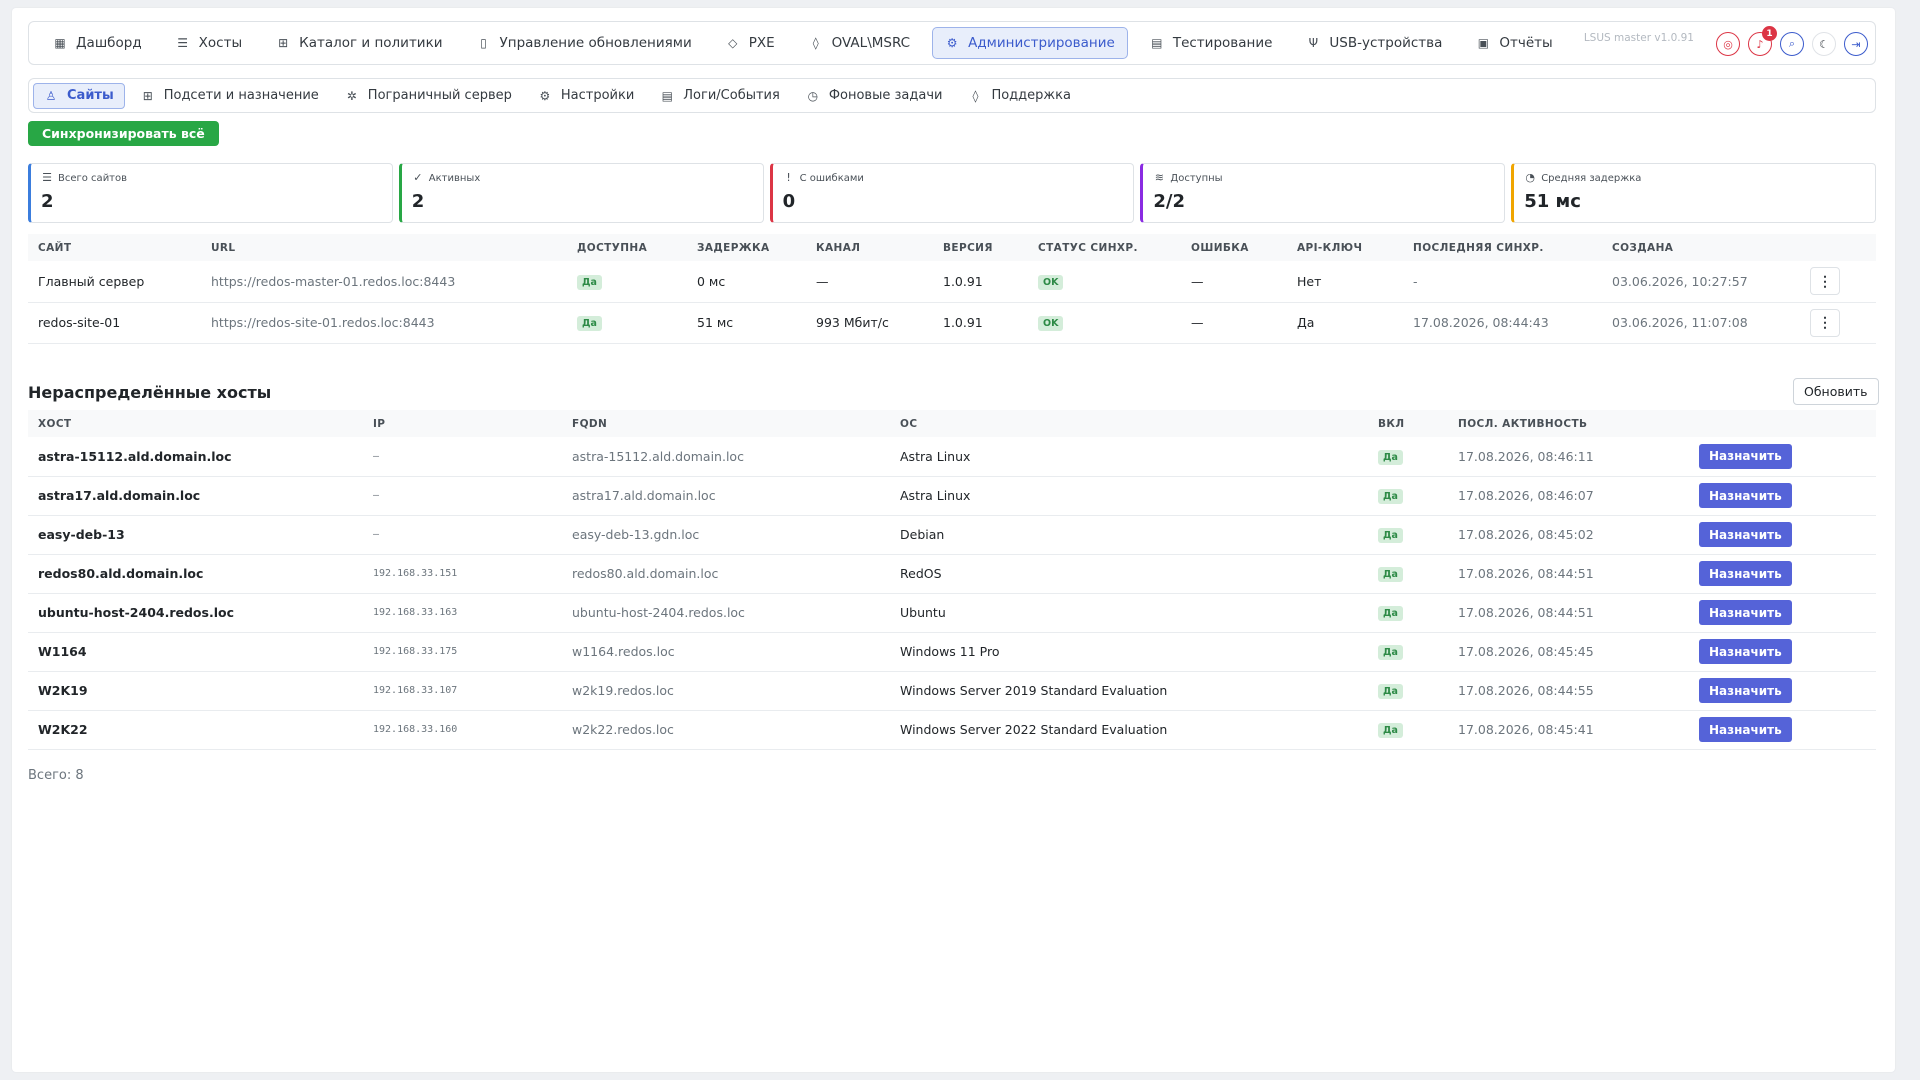 The image size is (1920, 1080). Describe the element at coordinates (114, 323) in the screenshot. I see `site-name: redos-site-01` at that location.